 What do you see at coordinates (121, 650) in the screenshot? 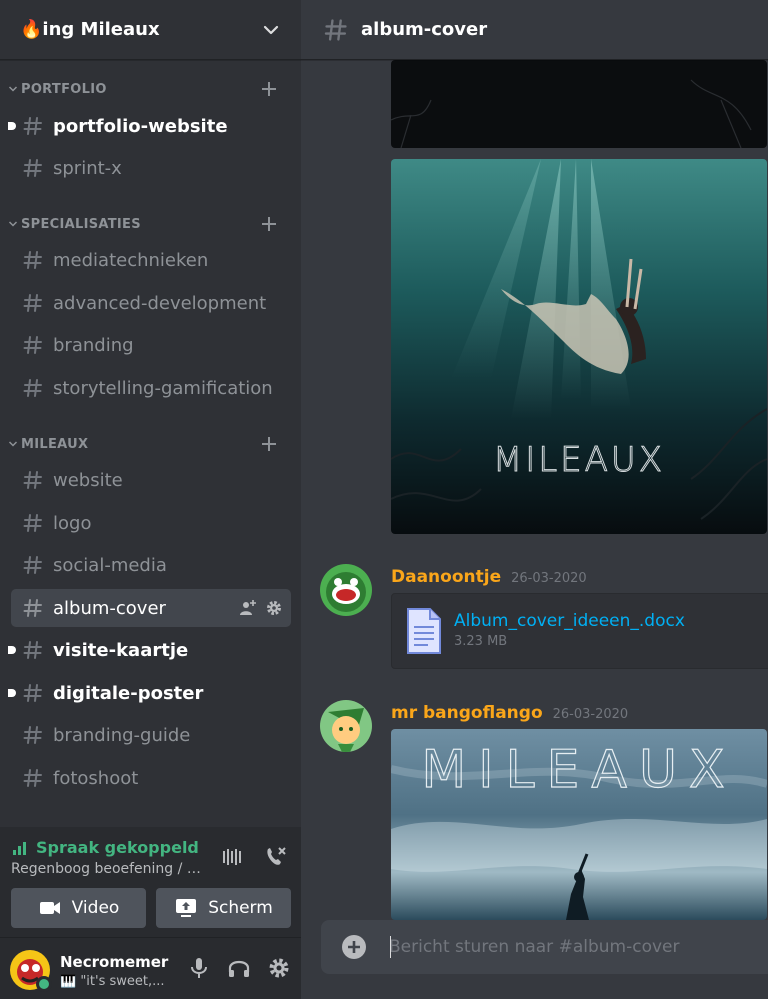
I see `channel-name: visite-kaartje` at bounding box center [121, 650].